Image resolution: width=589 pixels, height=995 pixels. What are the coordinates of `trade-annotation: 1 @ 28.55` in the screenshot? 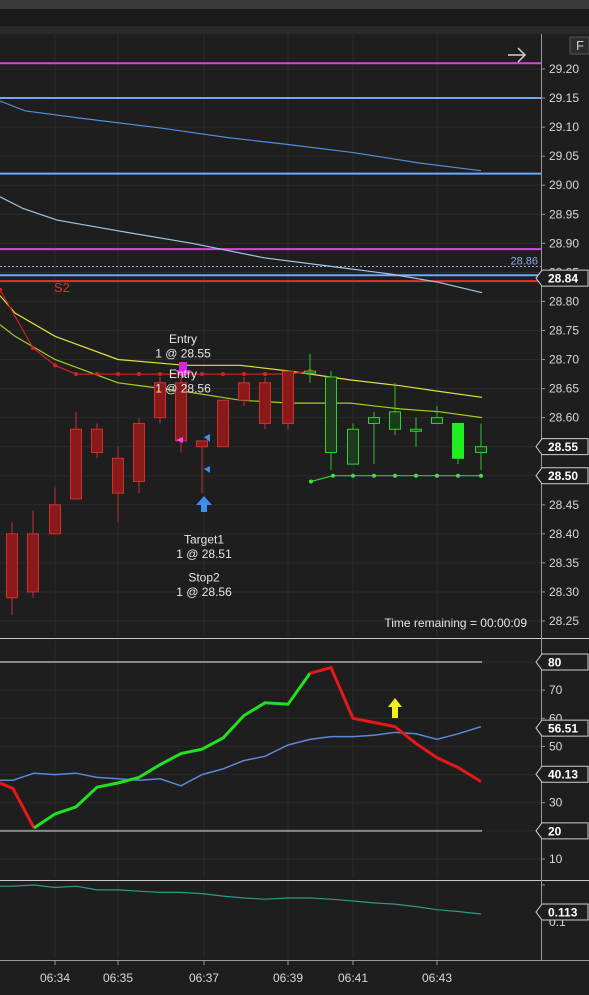 It's located at (183, 354).